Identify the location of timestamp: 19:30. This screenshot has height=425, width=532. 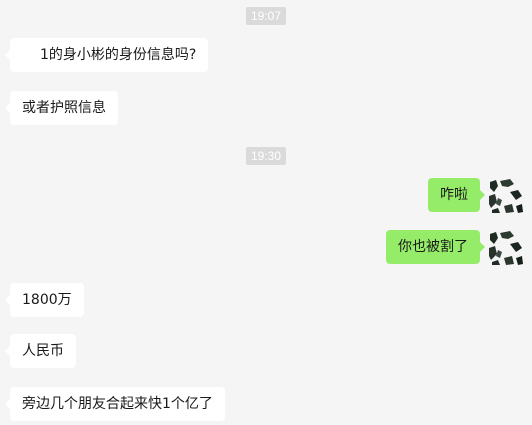
(266, 156).